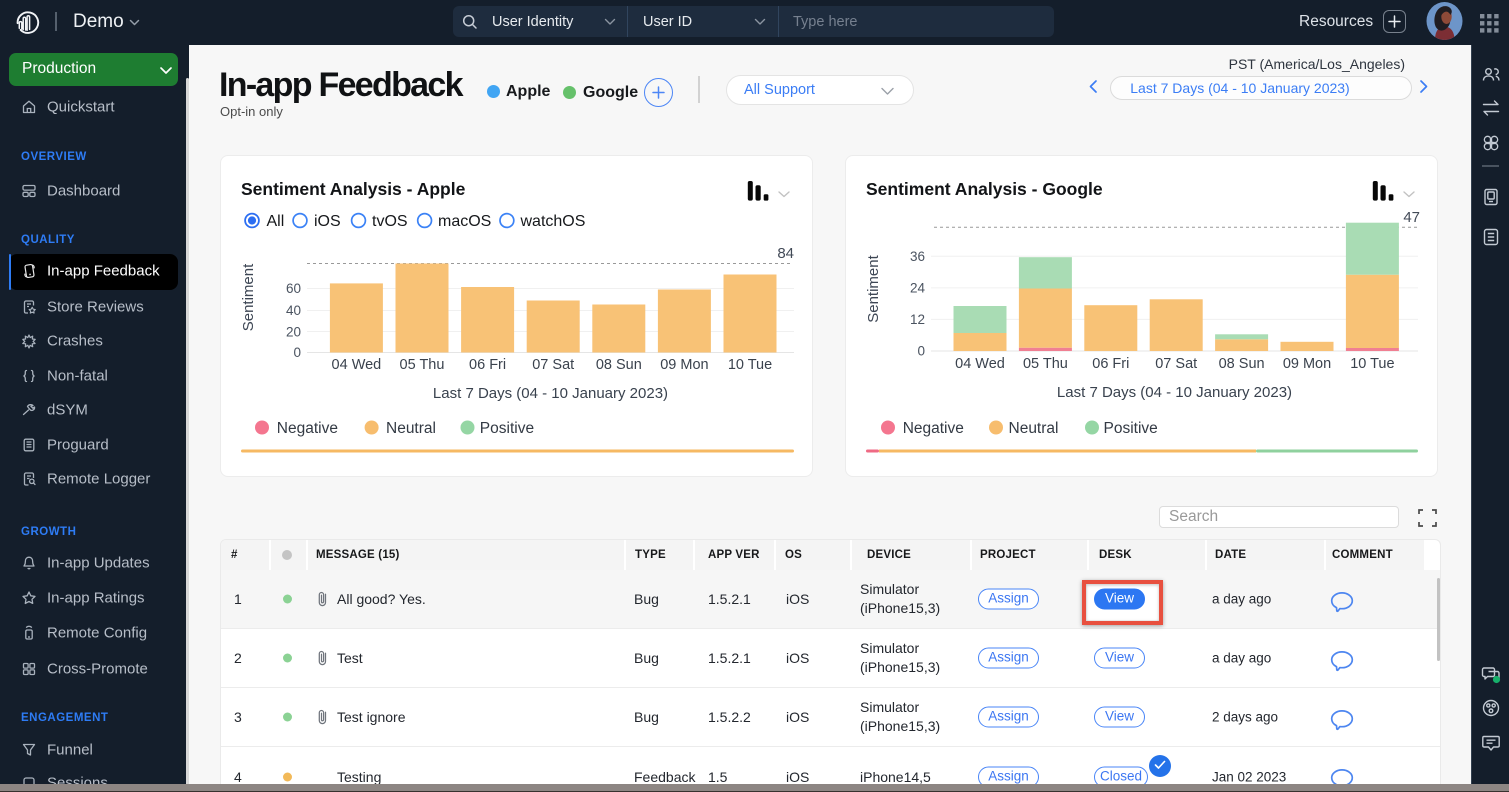 Image resolution: width=1509 pixels, height=792 pixels. I want to click on svg-text: 36, so click(917, 256).